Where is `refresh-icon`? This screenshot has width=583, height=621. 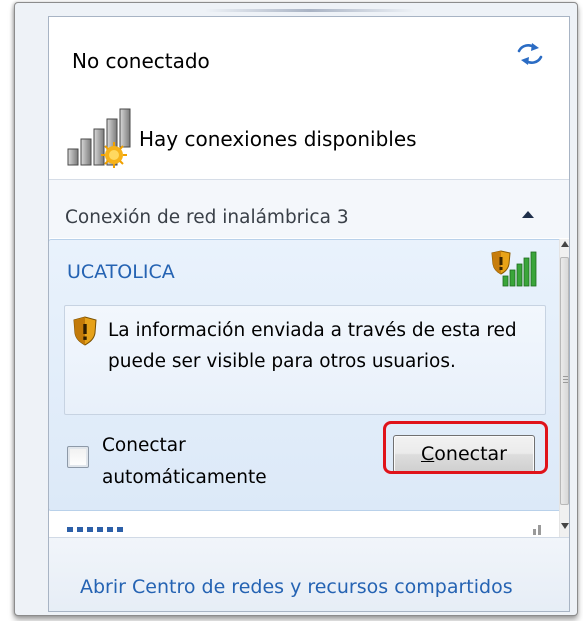 refresh-icon is located at coordinates (530, 54).